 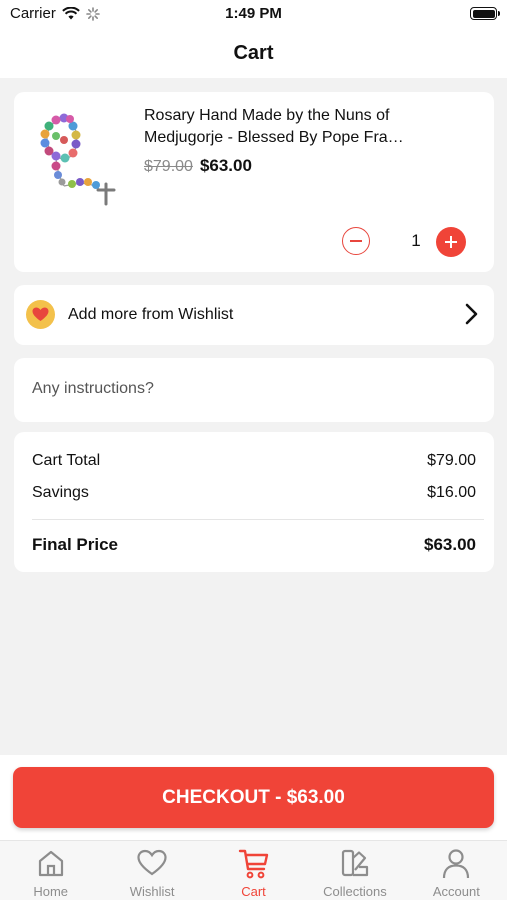 What do you see at coordinates (253, 864) in the screenshot?
I see `cart-icon` at bounding box center [253, 864].